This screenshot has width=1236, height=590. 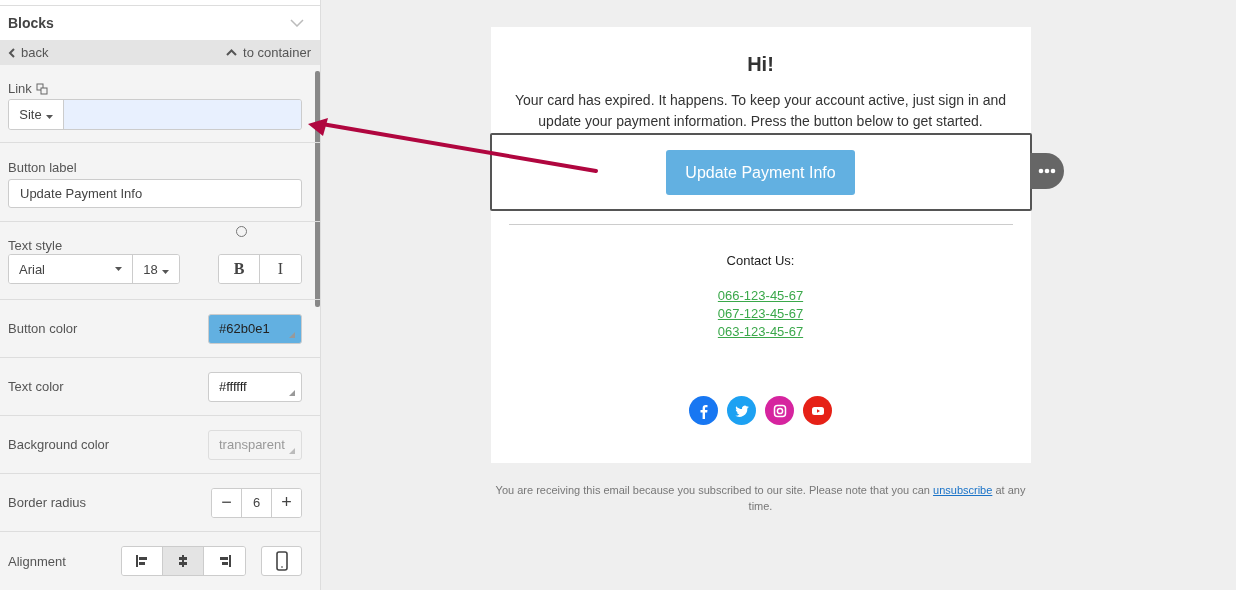 I want to click on alignment-label: Alignment, so click(x=37, y=561).